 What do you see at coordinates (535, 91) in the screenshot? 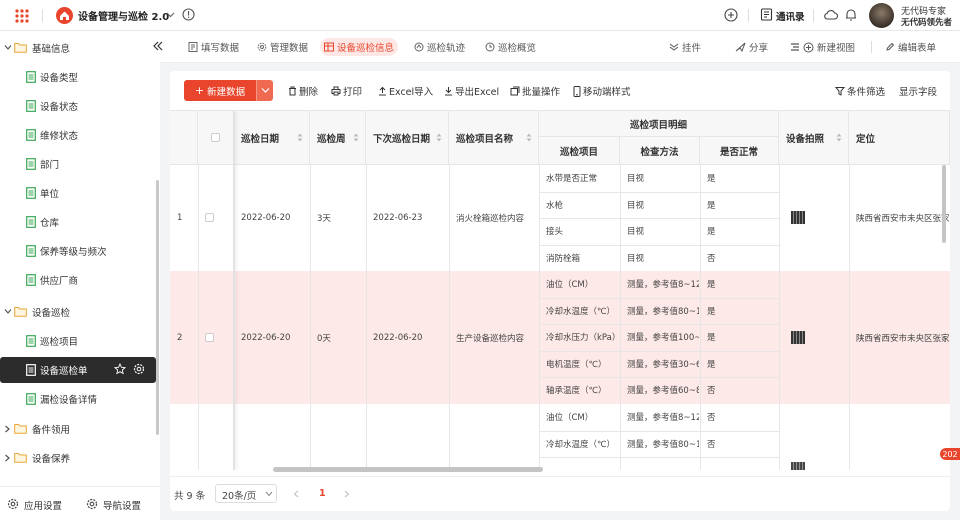
I see `batch-operation-button: 批量操作` at bounding box center [535, 91].